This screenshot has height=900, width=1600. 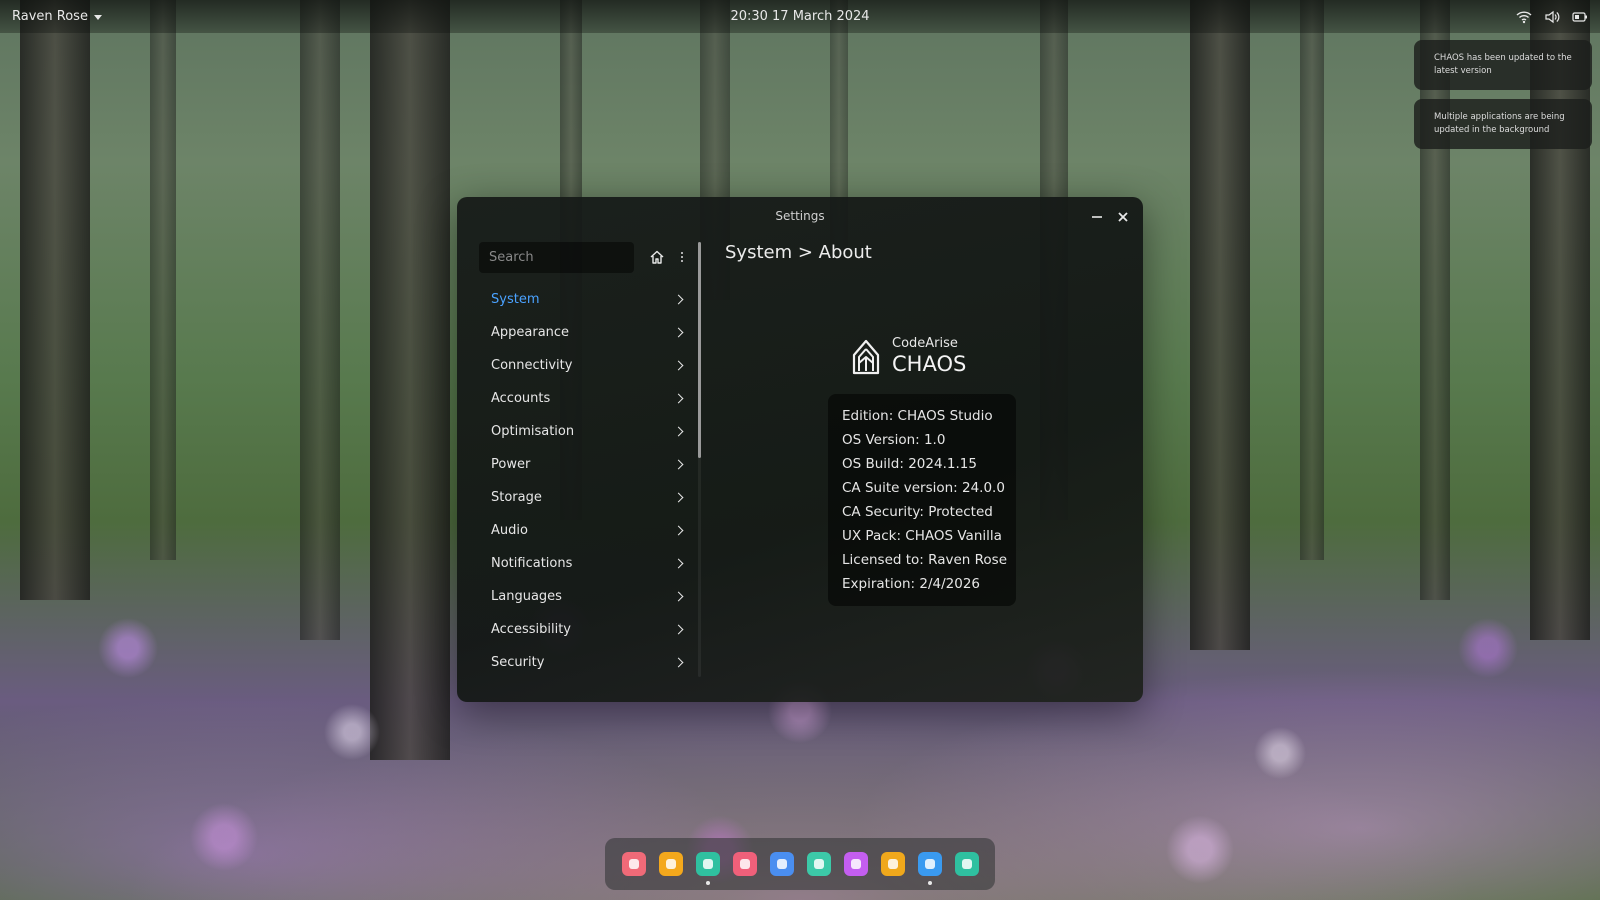 I want to click on top-bar: Raven Rose 20:30 17 March 2024, so click(x=800, y=16).